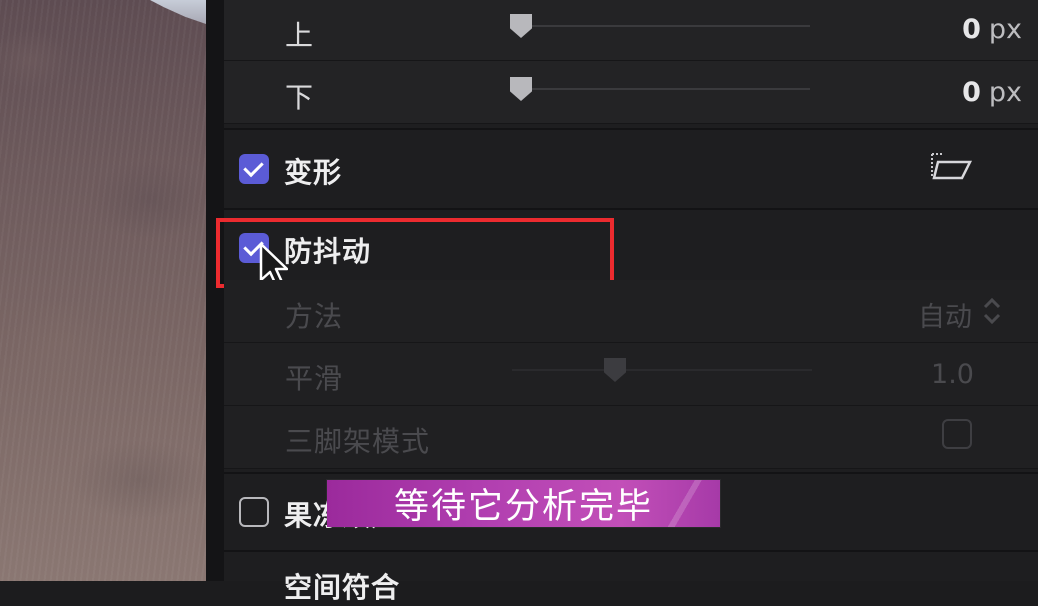 This screenshot has height=606, width=1038. What do you see at coordinates (945, 314) in the screenshot?
I see `method-value: 自动` at bounding box center [945, 314].